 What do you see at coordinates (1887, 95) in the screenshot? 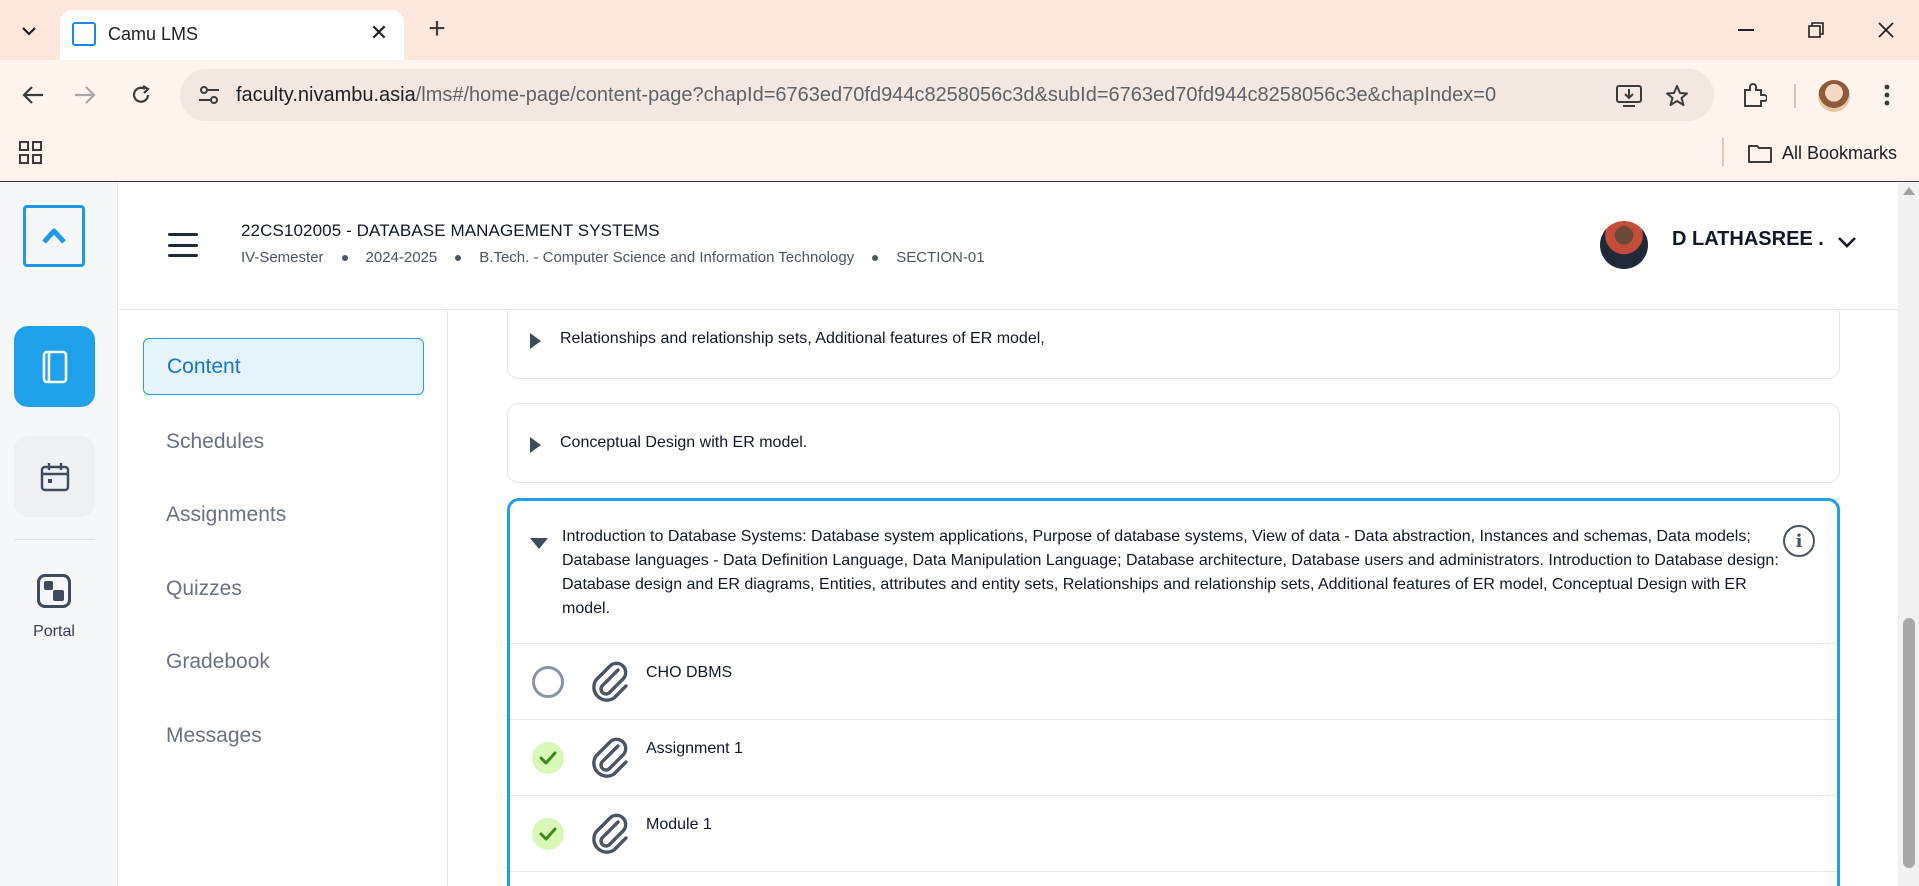
I see `browser-menu-kebab-icon` at bounding box center [1887, 95].